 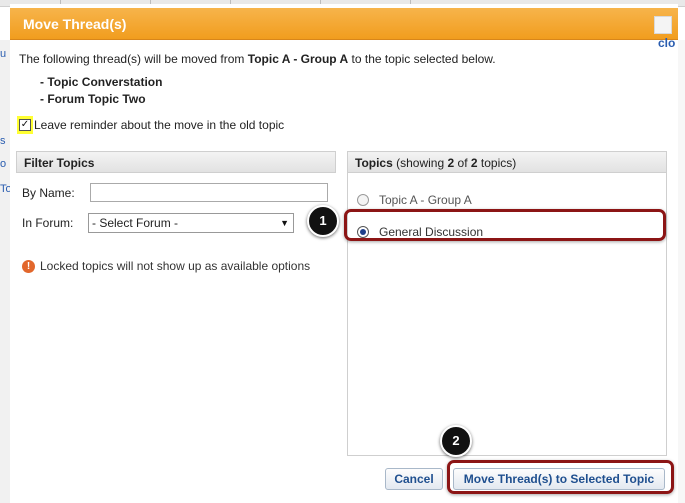 I want to click on dialog-titlebar: Move Thread(s), so click(x=344, y=24).